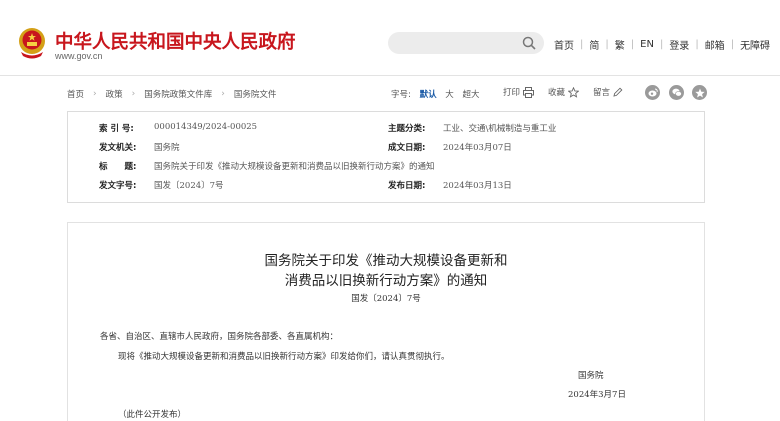 The height and width of the screenshot is (421, 780). What do you see at coordinates (167, 148) in the screenshot?
I see `issuer-value: 国务院` at bounding box center [167, 148].